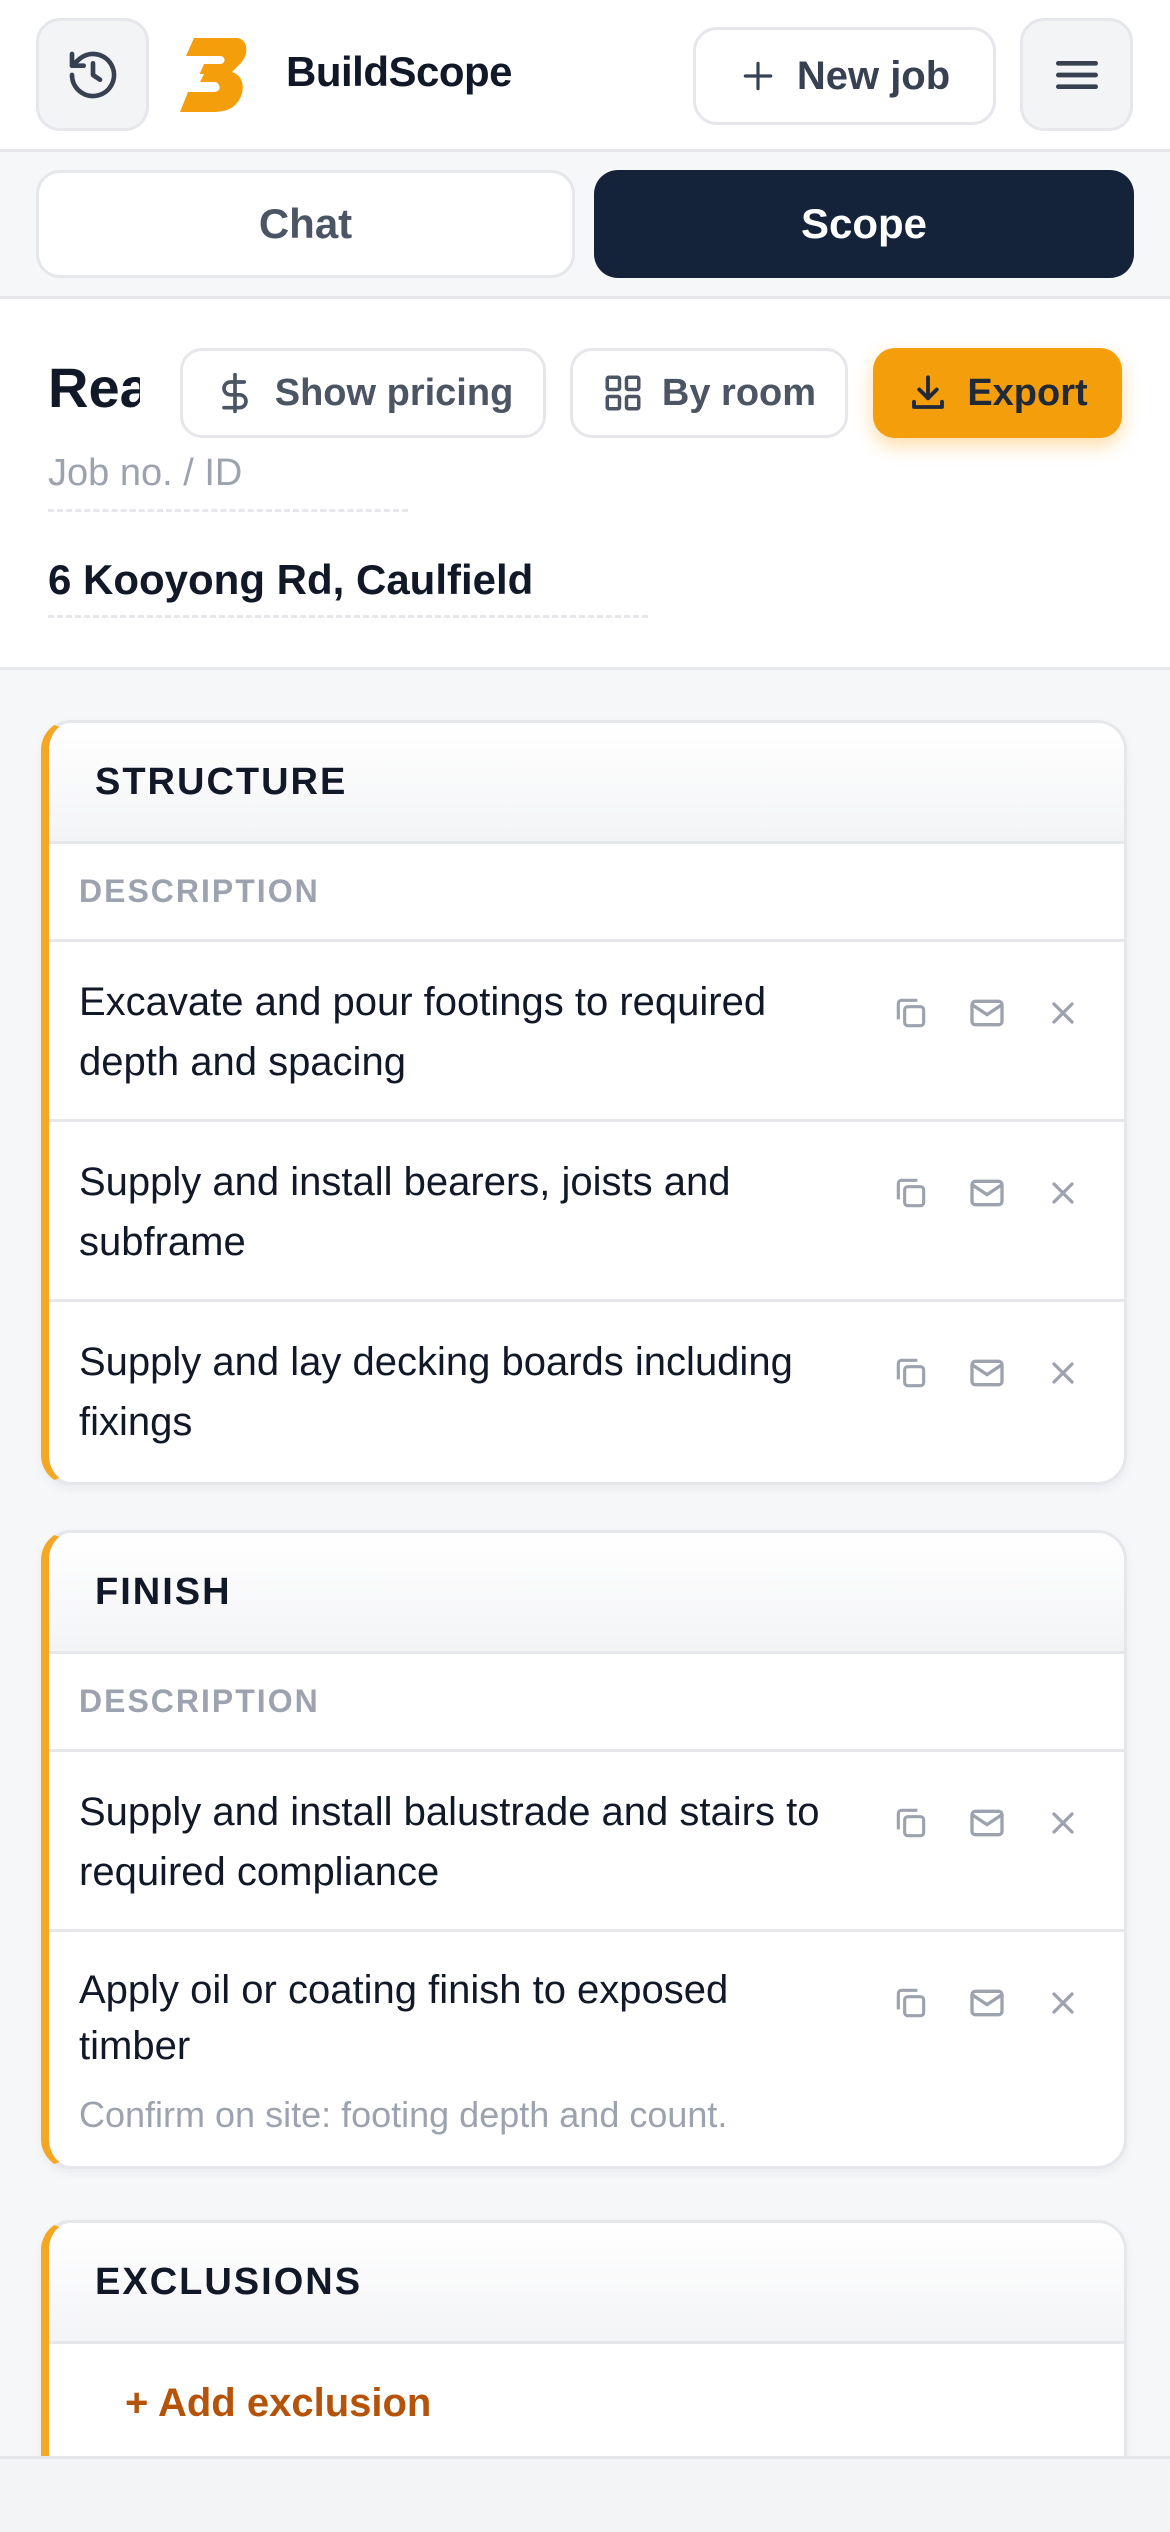 The image size is (1170, 2532). I want to click on download-icon, so click(928, 392).